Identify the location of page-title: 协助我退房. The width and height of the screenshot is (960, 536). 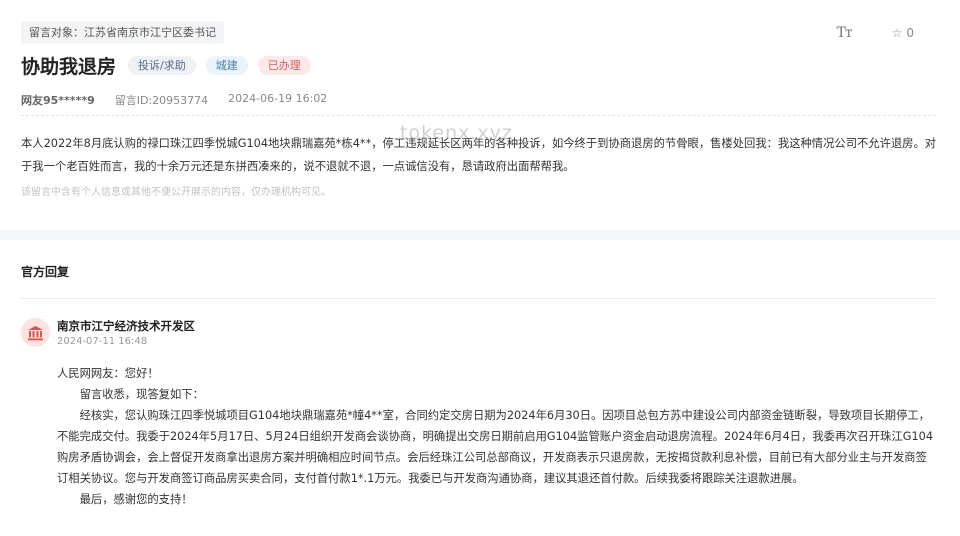
(69, 67).